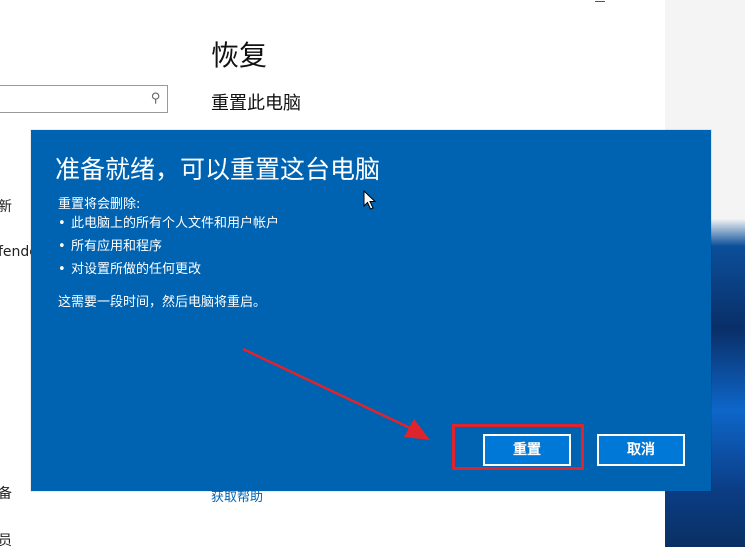  What do you see at coordinates (99, 204) in the screenshot?
I see `remove-heading: 重置将会删除:` at bounding box center [99, 204].